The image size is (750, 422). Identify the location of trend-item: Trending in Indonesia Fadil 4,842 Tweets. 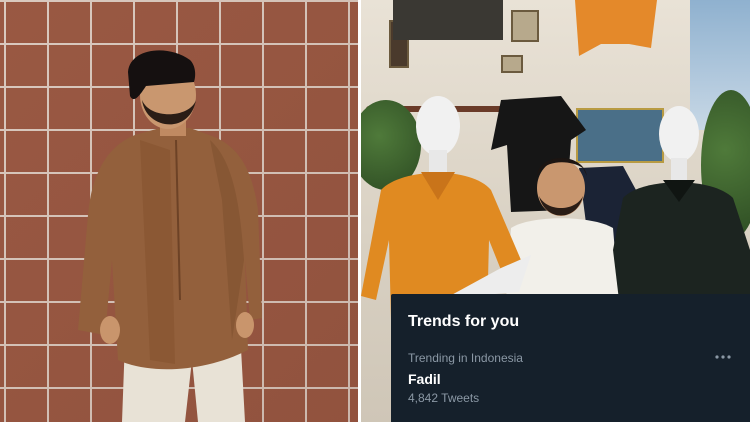
(571, 378).